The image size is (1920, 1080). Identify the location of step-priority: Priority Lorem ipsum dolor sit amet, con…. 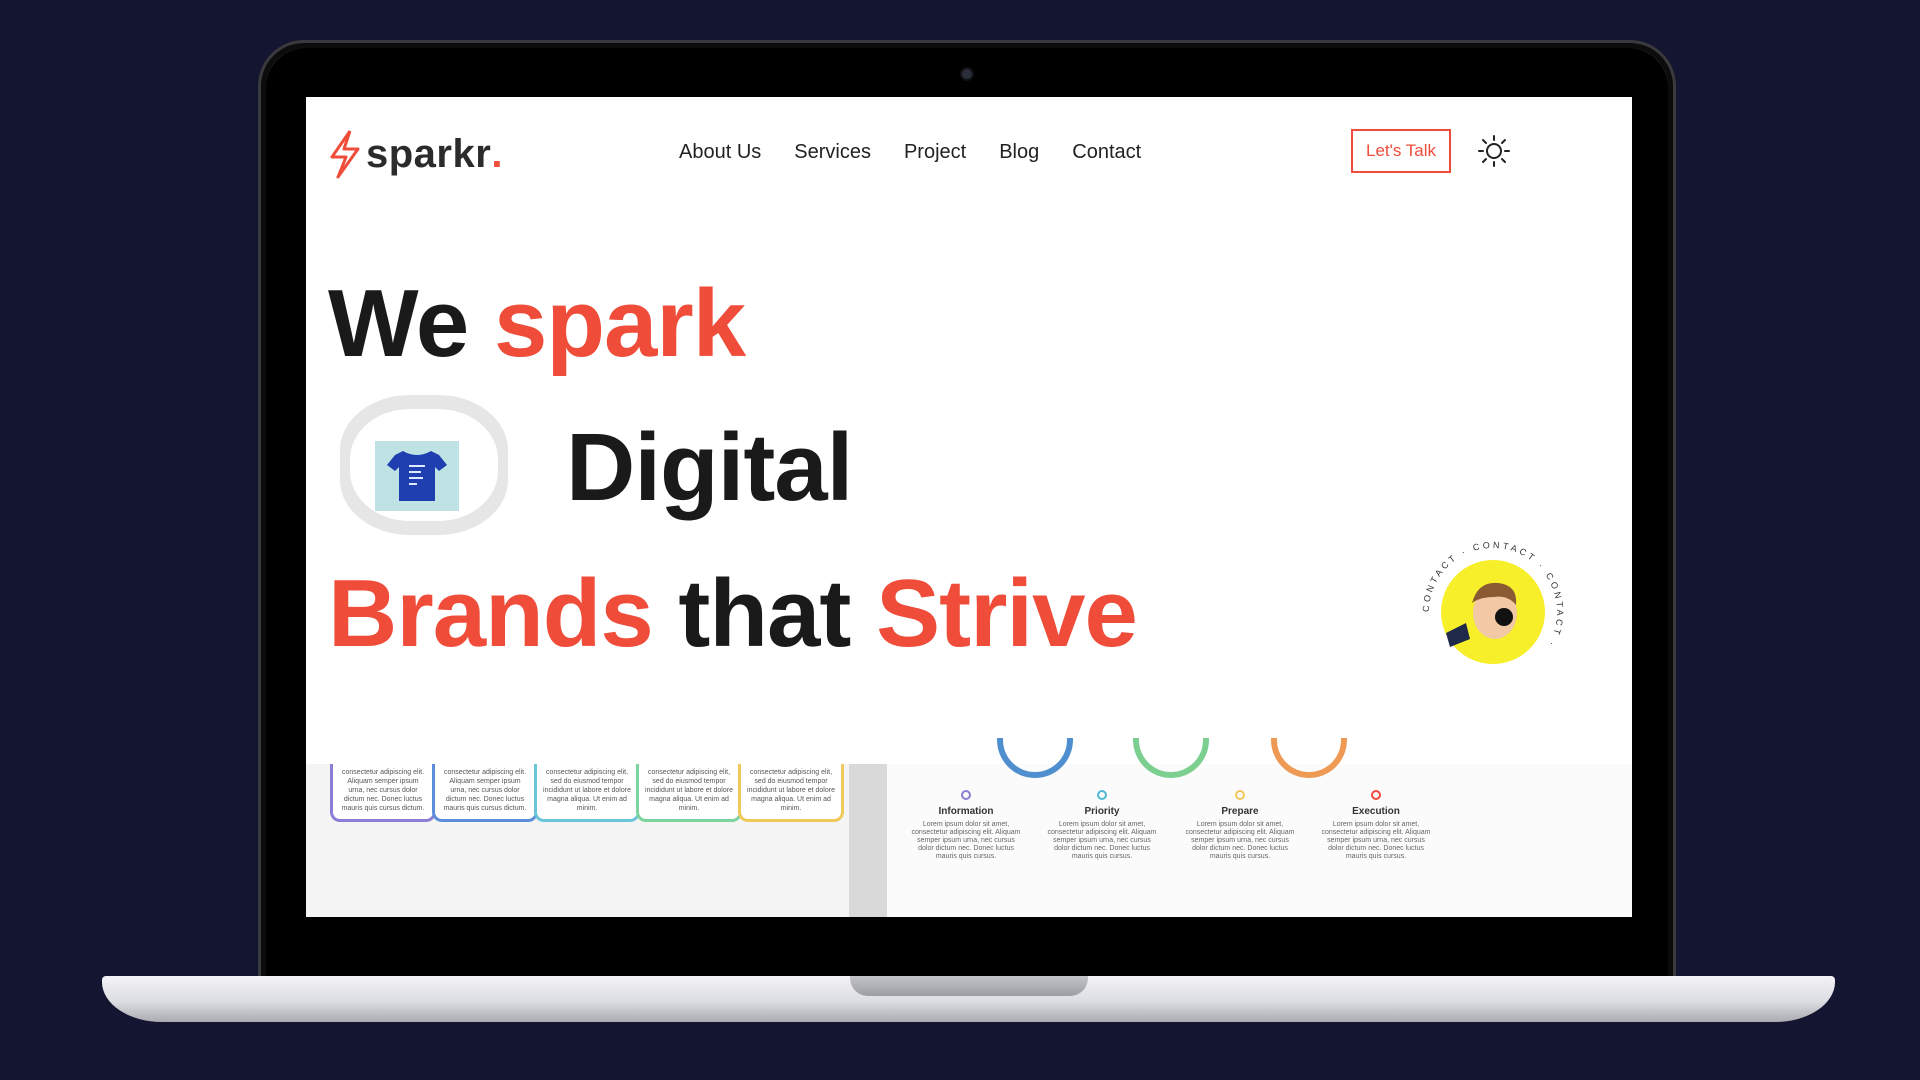
(1102, 812).